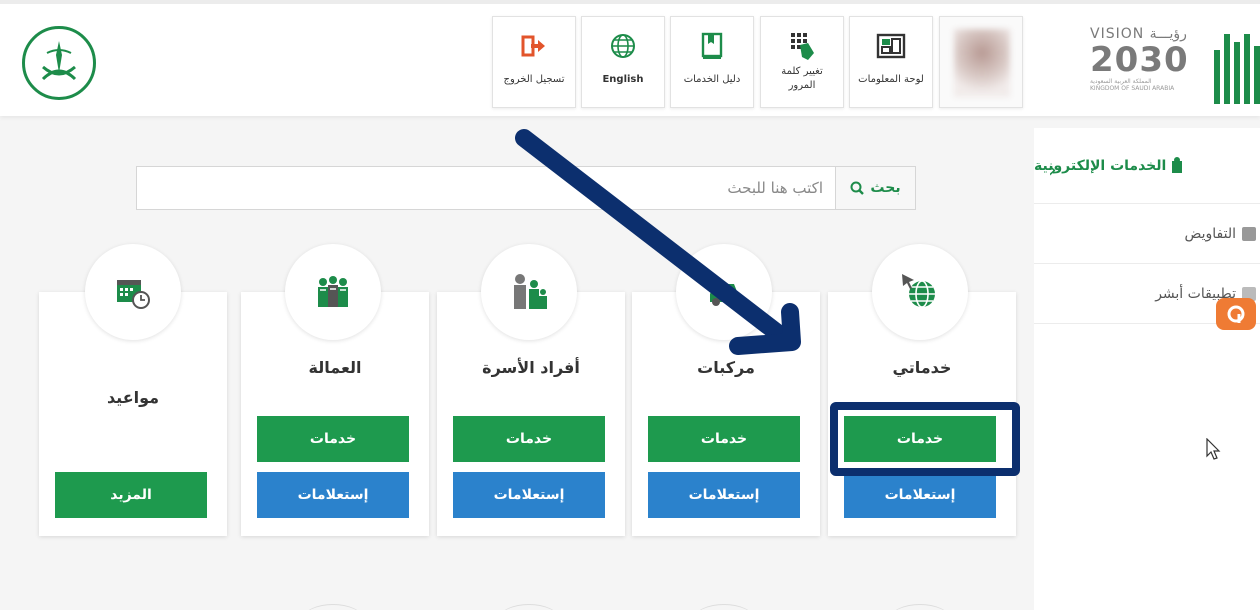 This screenshot has height=610, width=1260. Describe the element at coordinates (724, 295) in the screenshot. I see `car-icon` at that location.